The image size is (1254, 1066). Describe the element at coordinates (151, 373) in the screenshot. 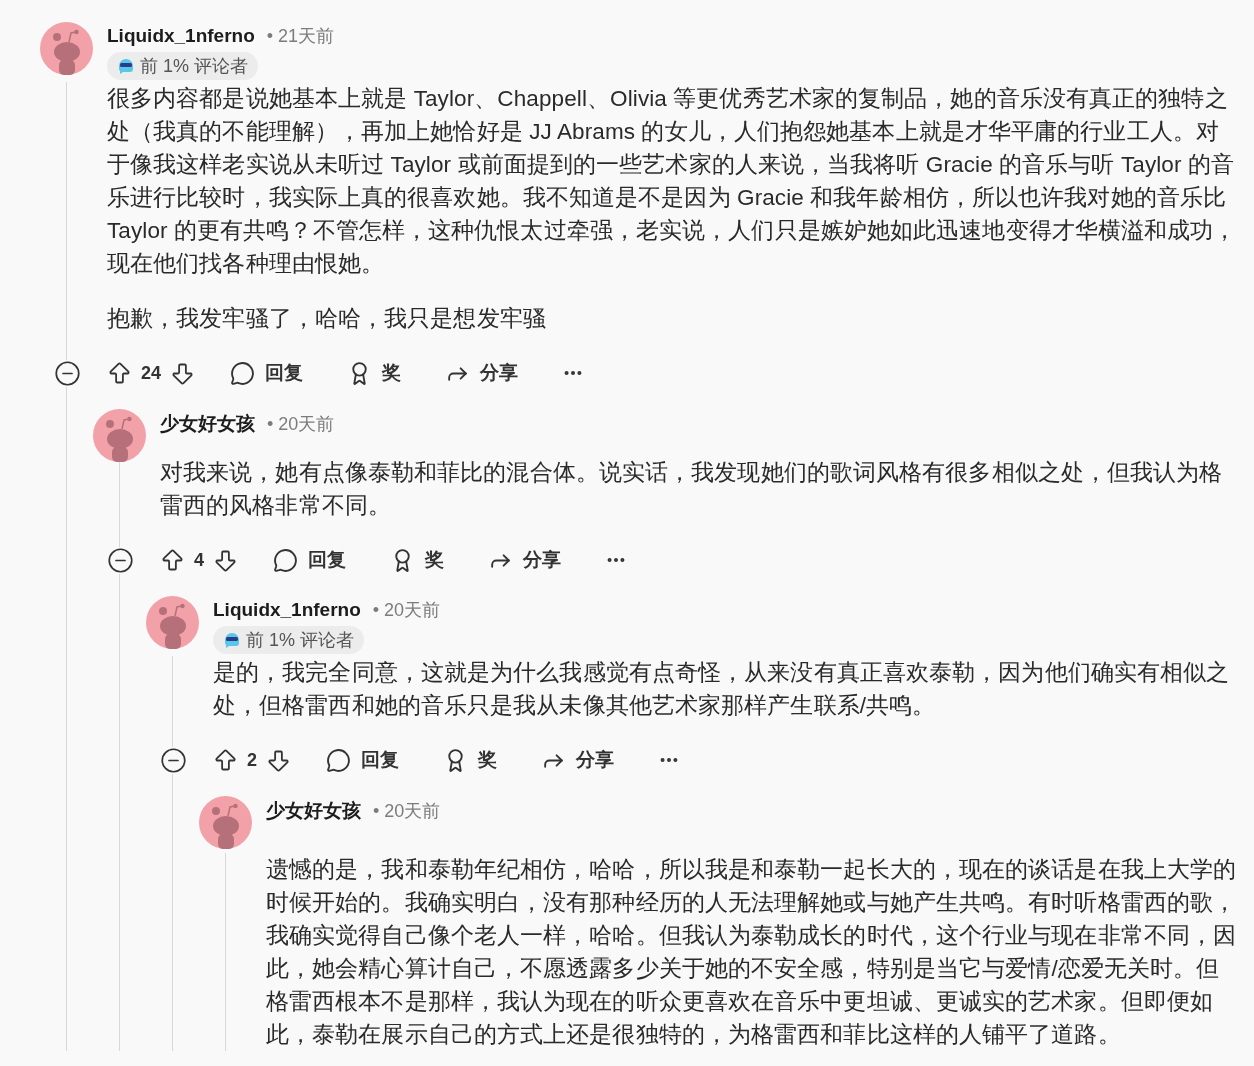

I see `vote-count: 24` at that location.